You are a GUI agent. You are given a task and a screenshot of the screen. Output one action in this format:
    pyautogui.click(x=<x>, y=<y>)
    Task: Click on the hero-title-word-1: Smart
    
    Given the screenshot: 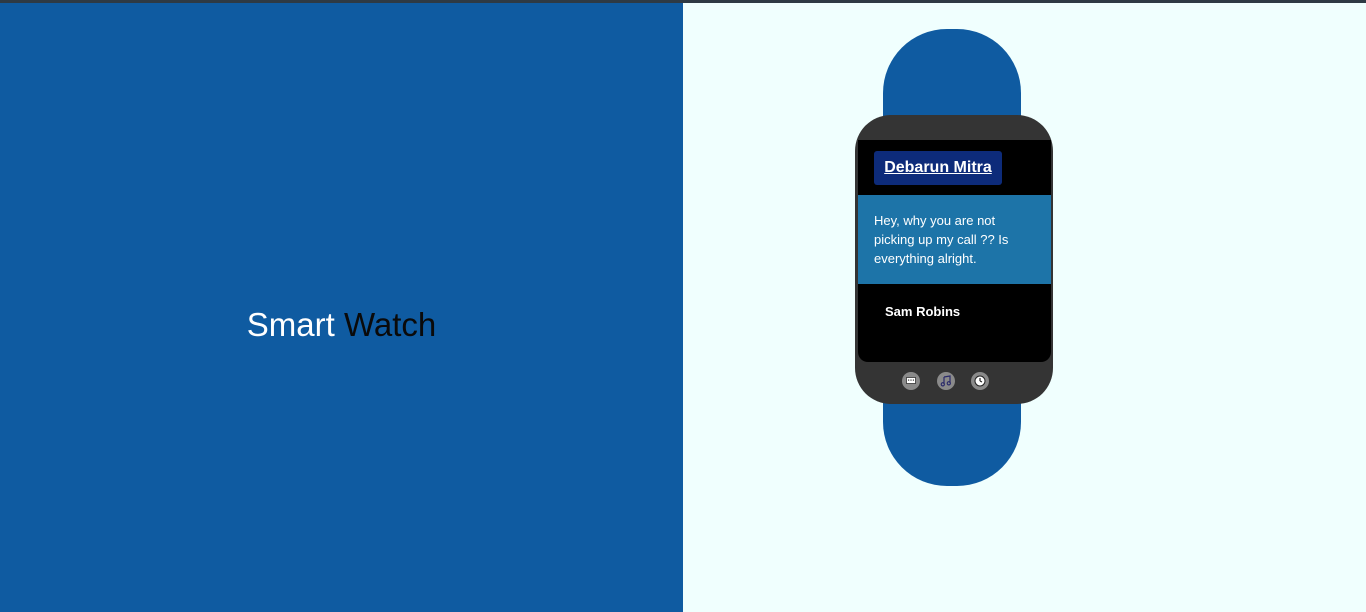 What is the action you would take?
    pyautogui.click(x=290, y=324)
    